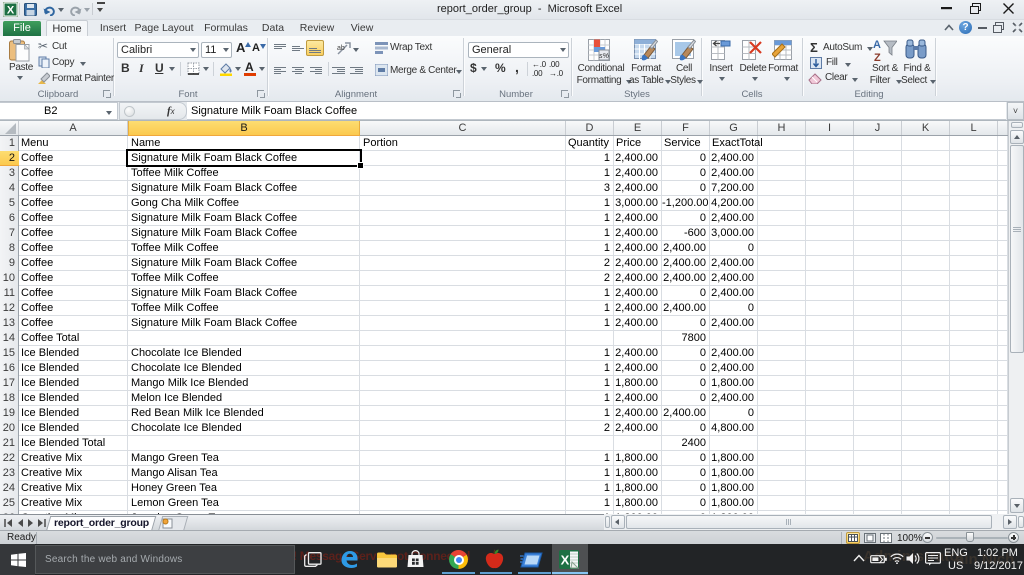 Image resolution: width=1024 pixels, height=575 pixels. I want to click on svg-text: A, so click(877, 45).